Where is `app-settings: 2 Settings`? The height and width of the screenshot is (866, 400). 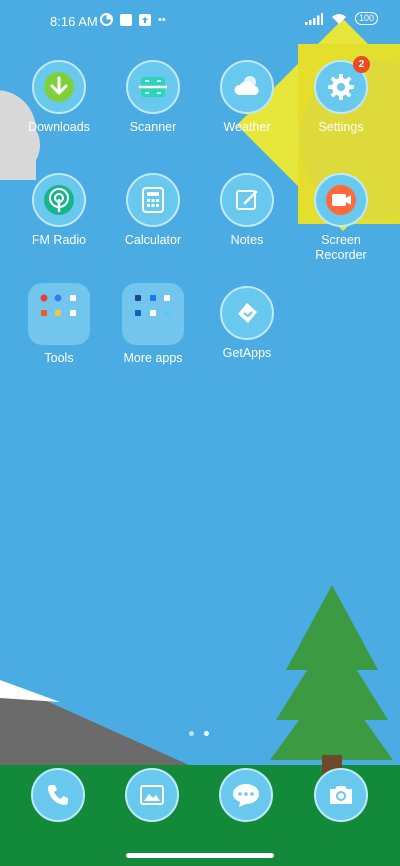 app-settings: 2 Settings is located at coordinates (341, 95).